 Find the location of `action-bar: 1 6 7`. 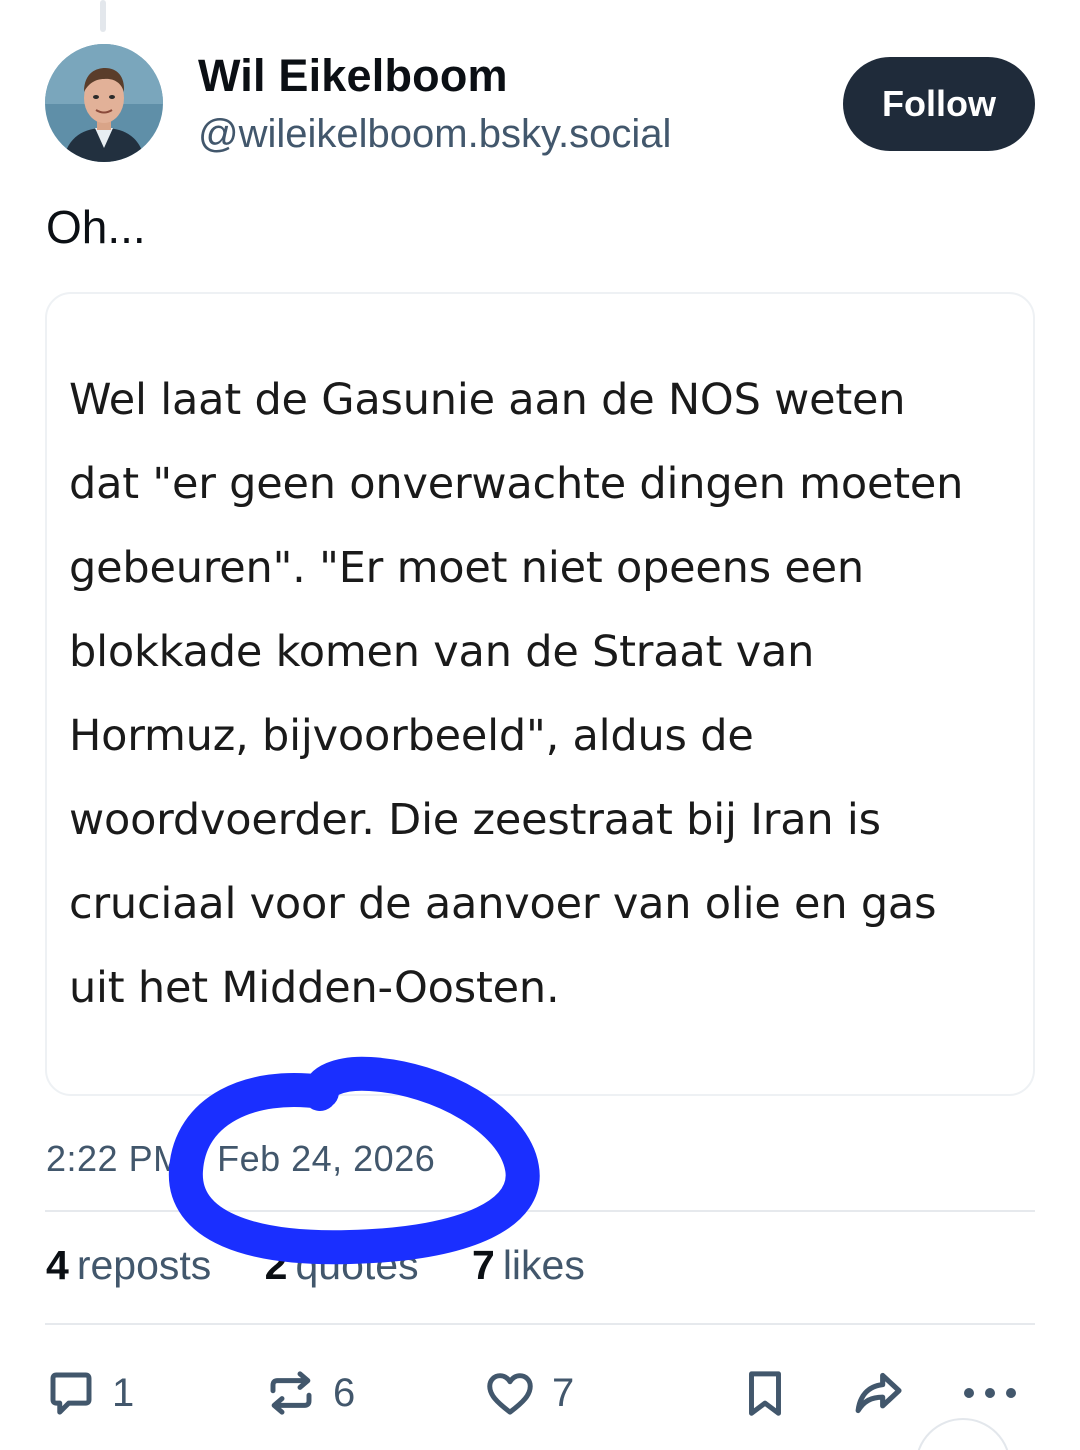

action-bar: 1 6 7 is located at coordinates (540, 1395).